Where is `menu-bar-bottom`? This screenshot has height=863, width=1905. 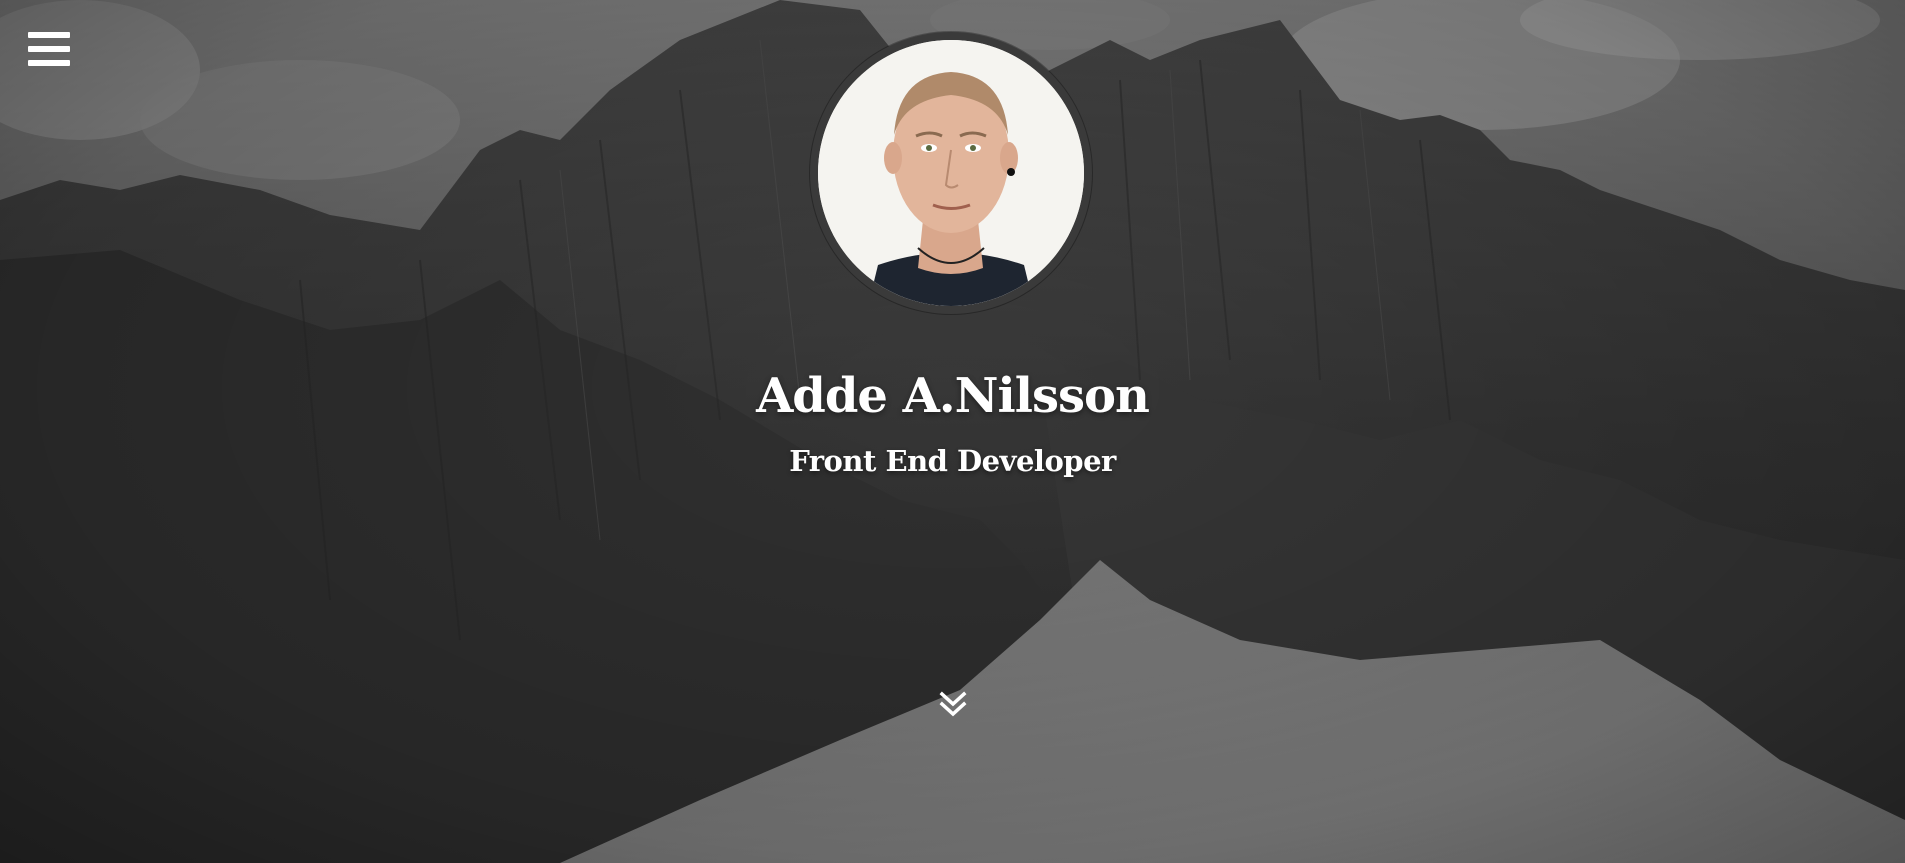 menu-bar-bottom is located at coordinates (49, 63).